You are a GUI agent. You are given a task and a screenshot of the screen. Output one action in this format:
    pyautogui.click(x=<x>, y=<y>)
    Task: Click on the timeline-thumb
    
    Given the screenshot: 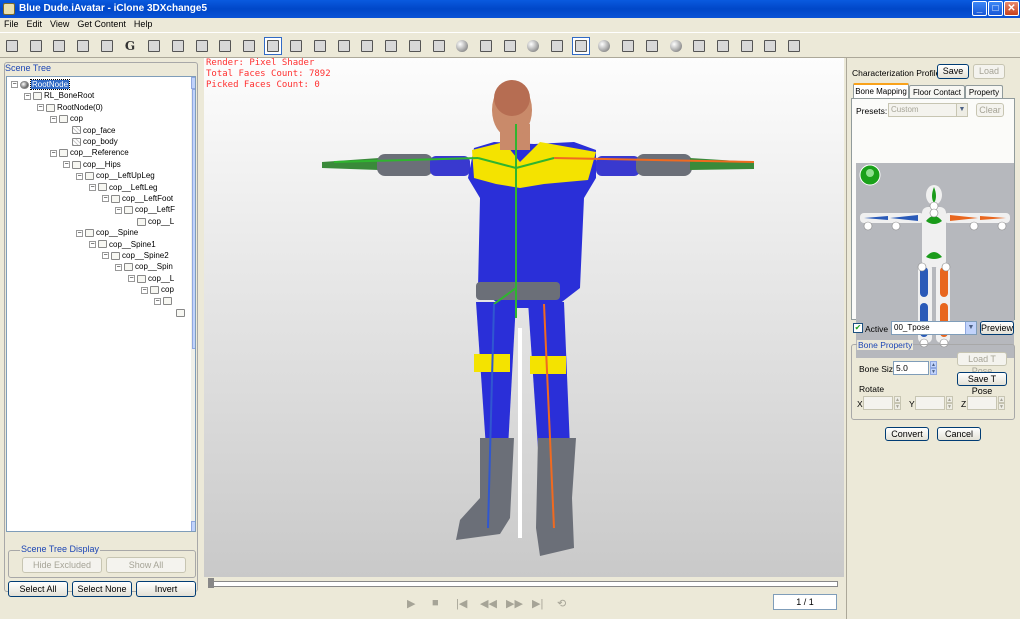 What is the action you would take?
    pyautogui.click(x=211, y=583)
    